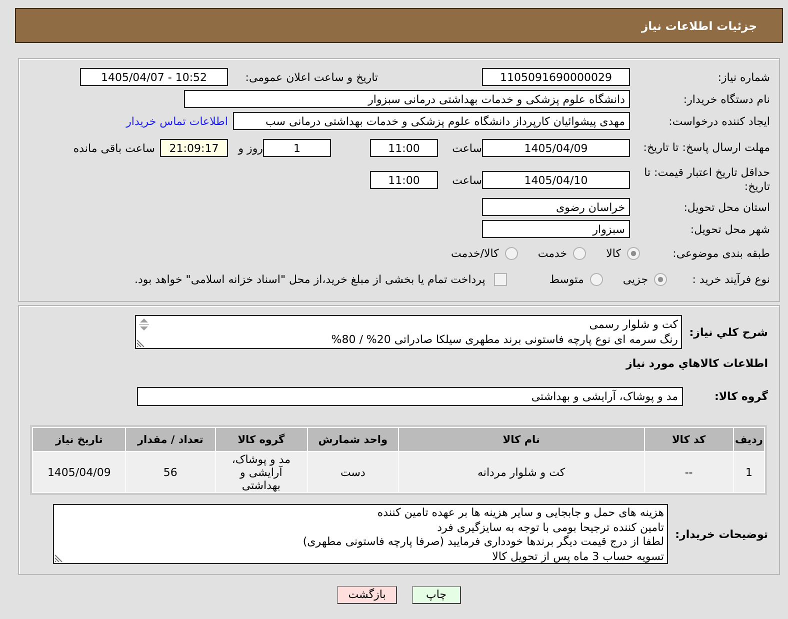 This screenshot has width=788, height=619. Describe the element at coordinates (521, 439) in the screenshot. I see `column-header: نام کالا` at that location.